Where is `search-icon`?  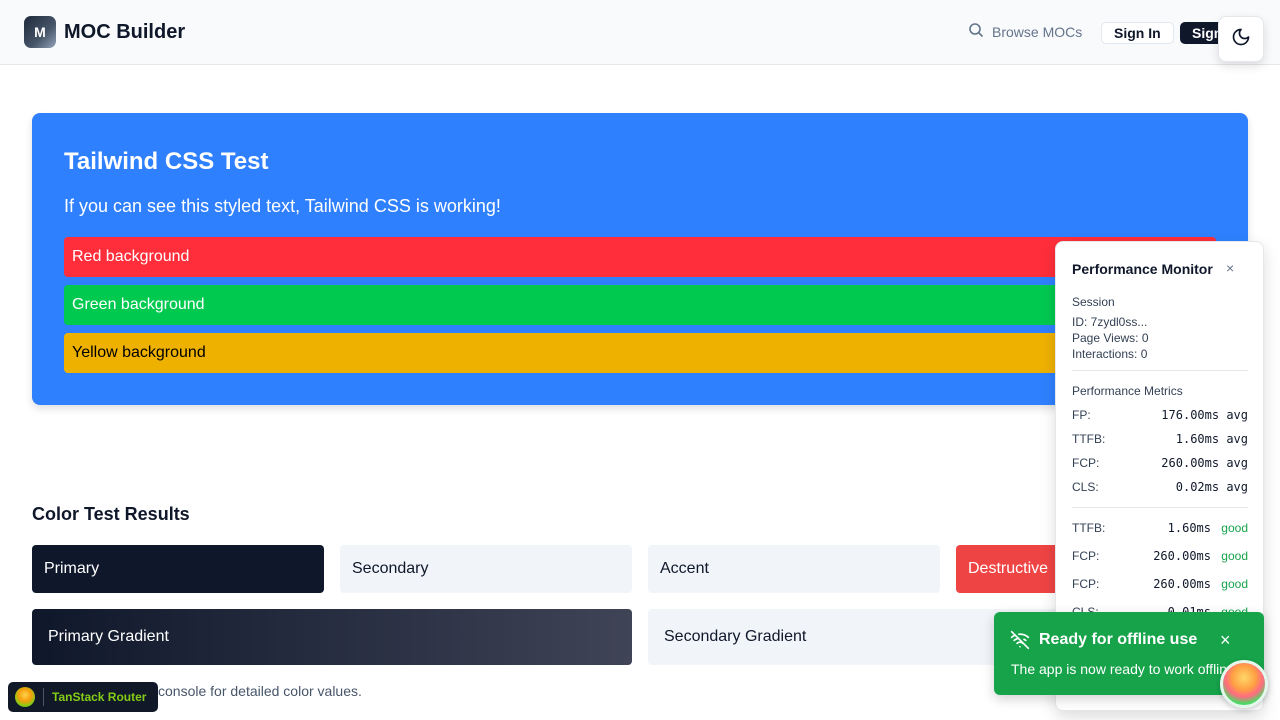
search-icon is located at coordinates (976, 31).